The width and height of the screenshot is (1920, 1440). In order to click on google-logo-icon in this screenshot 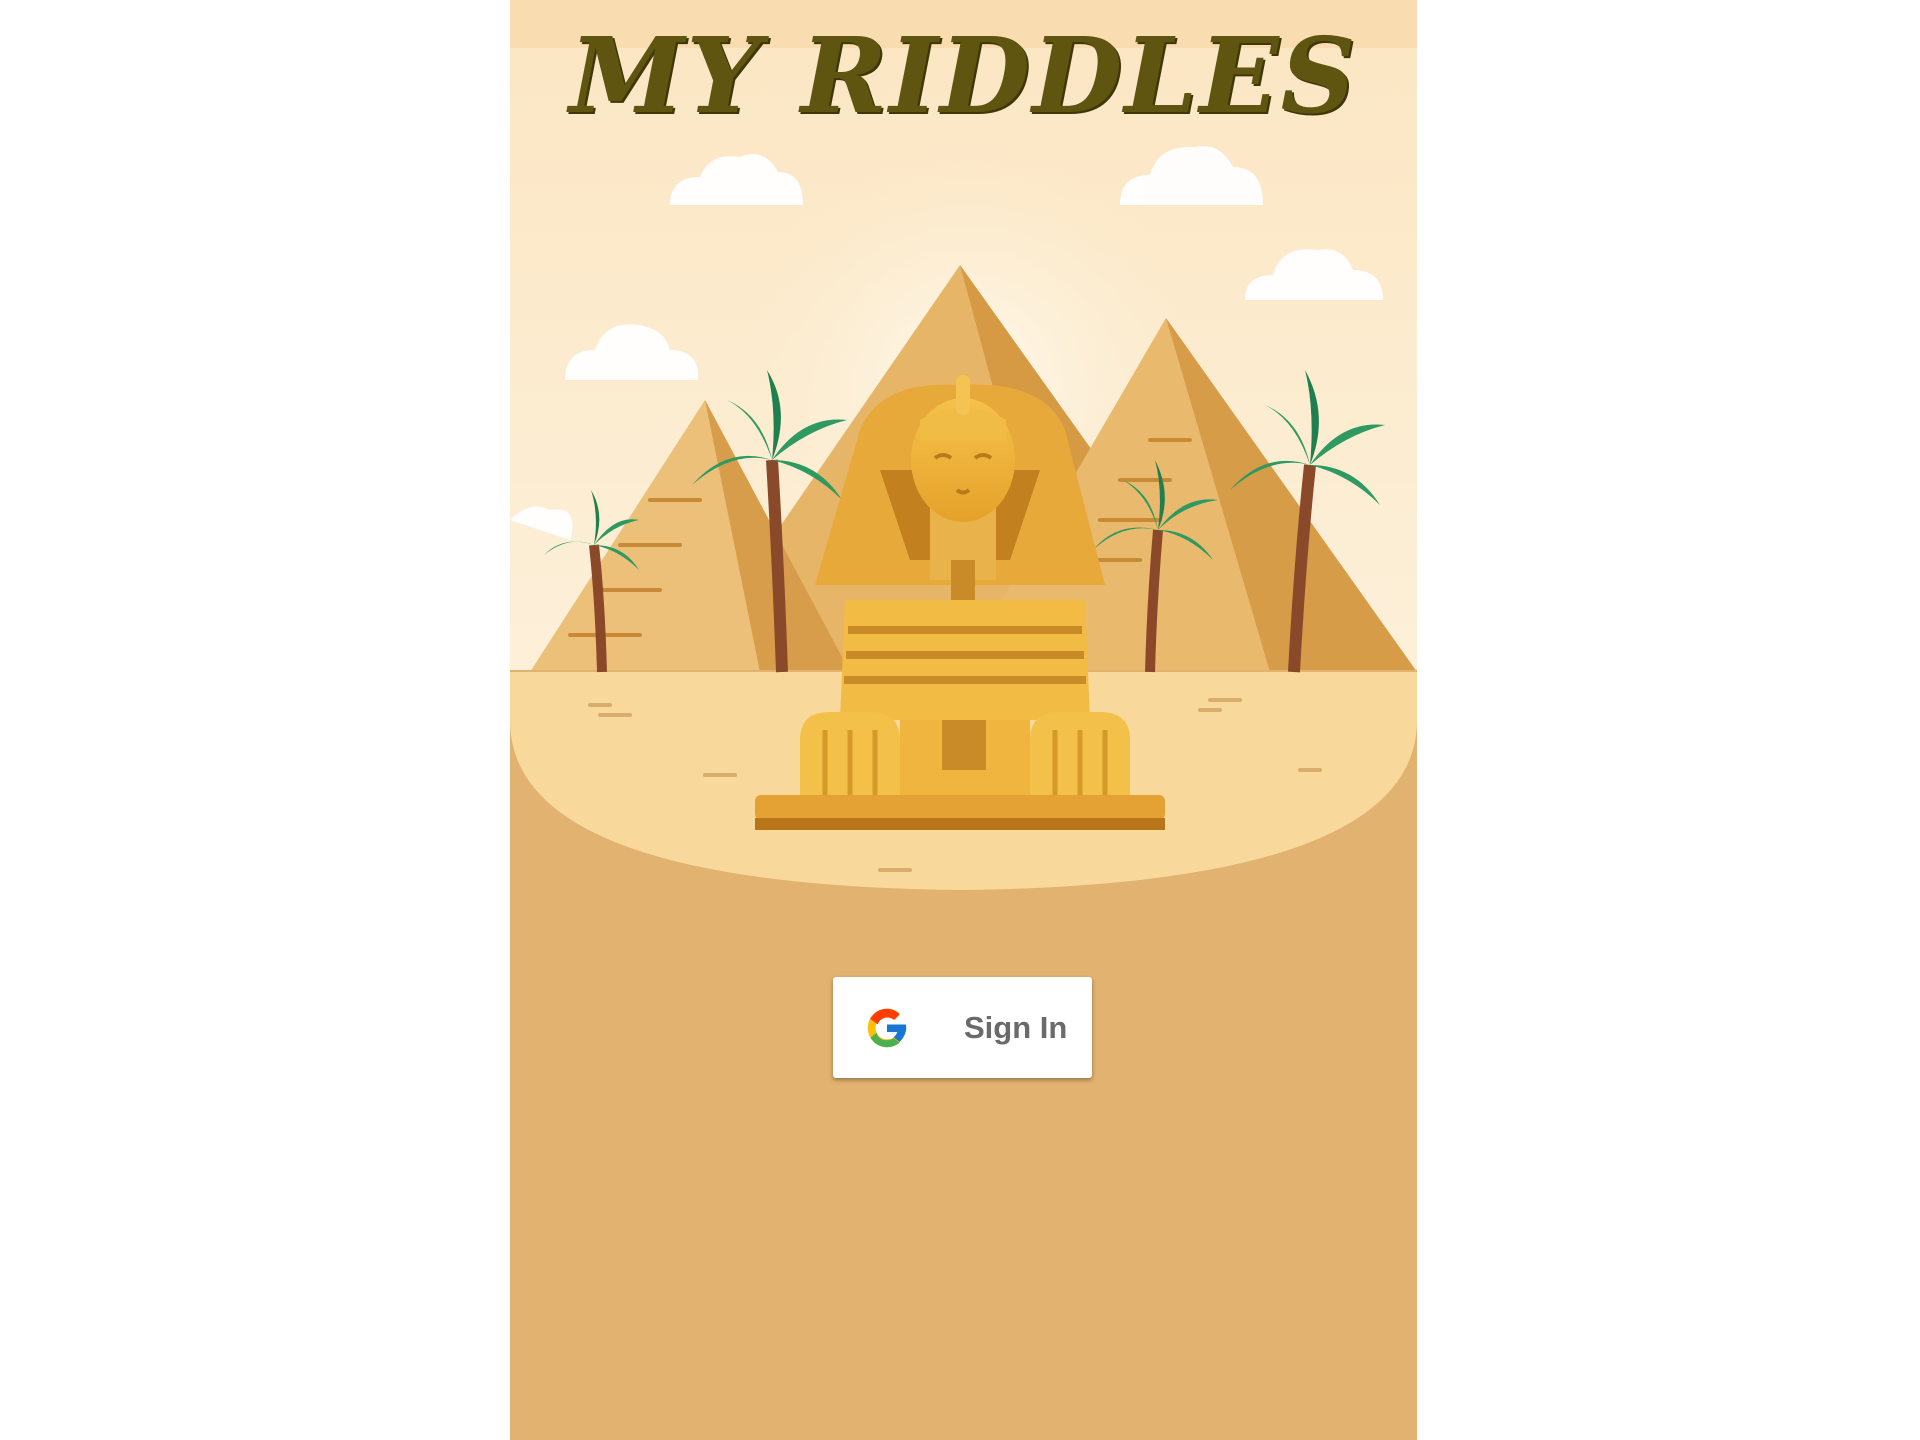, I will do `click(887, 1028)`.